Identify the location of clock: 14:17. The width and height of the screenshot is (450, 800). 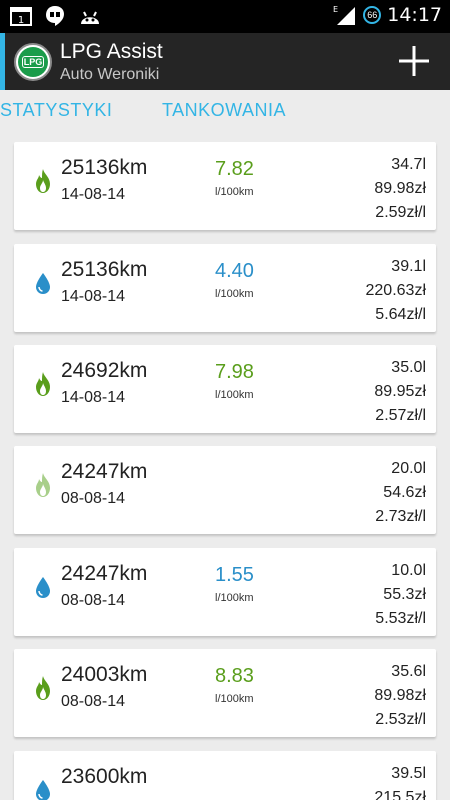
(414, 15).